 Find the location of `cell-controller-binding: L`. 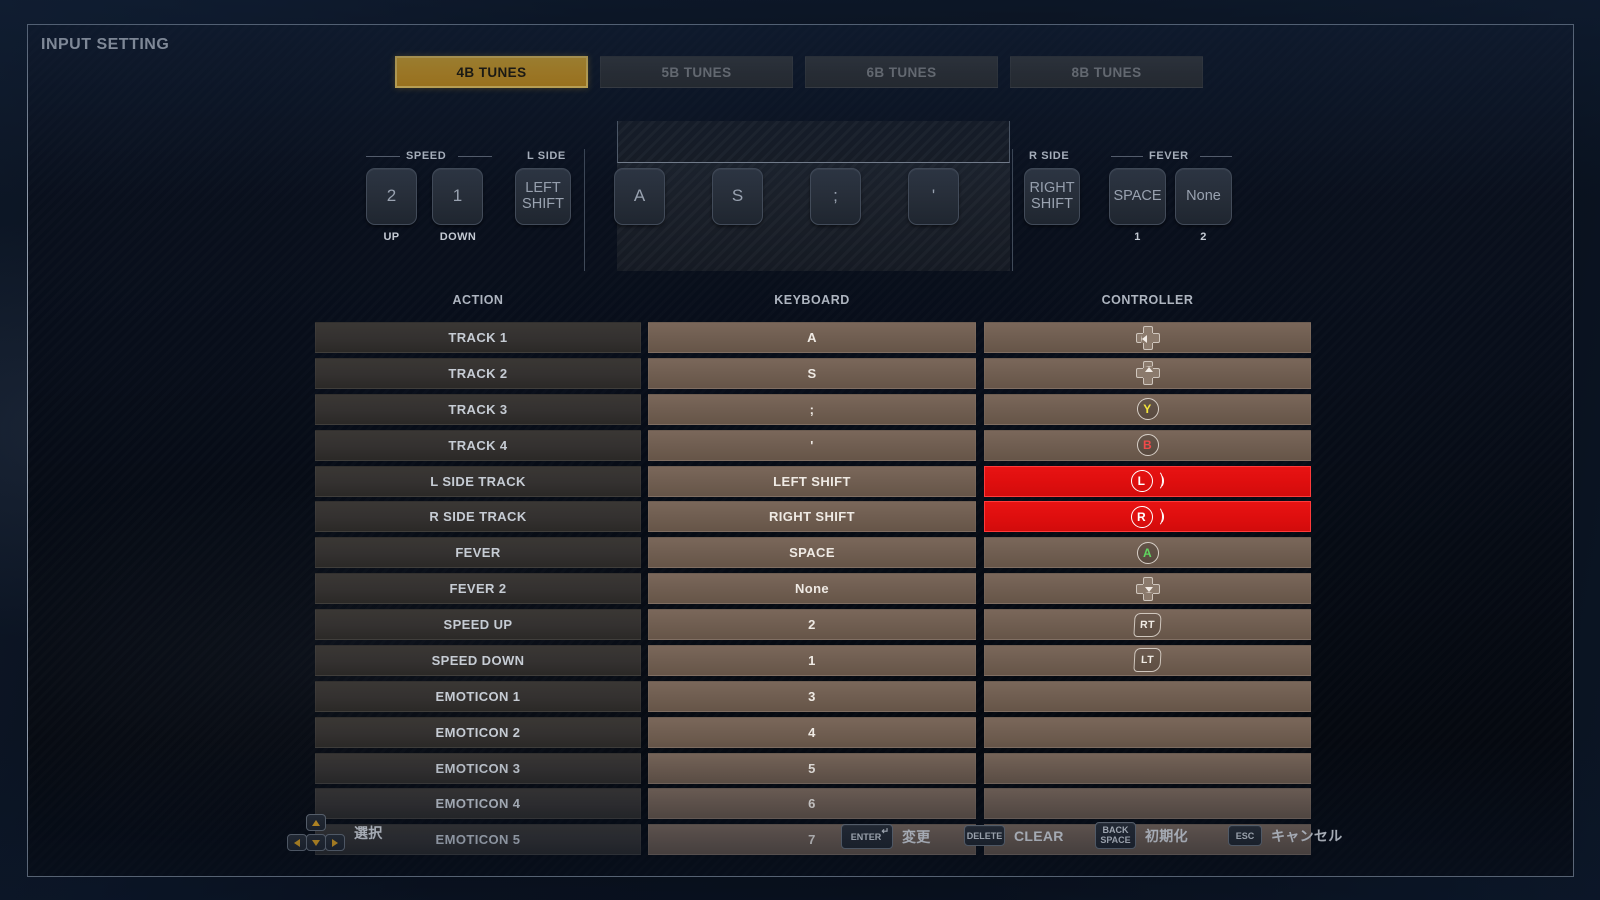

cell-controller-binding: L is located at coordinates (1147, 481).